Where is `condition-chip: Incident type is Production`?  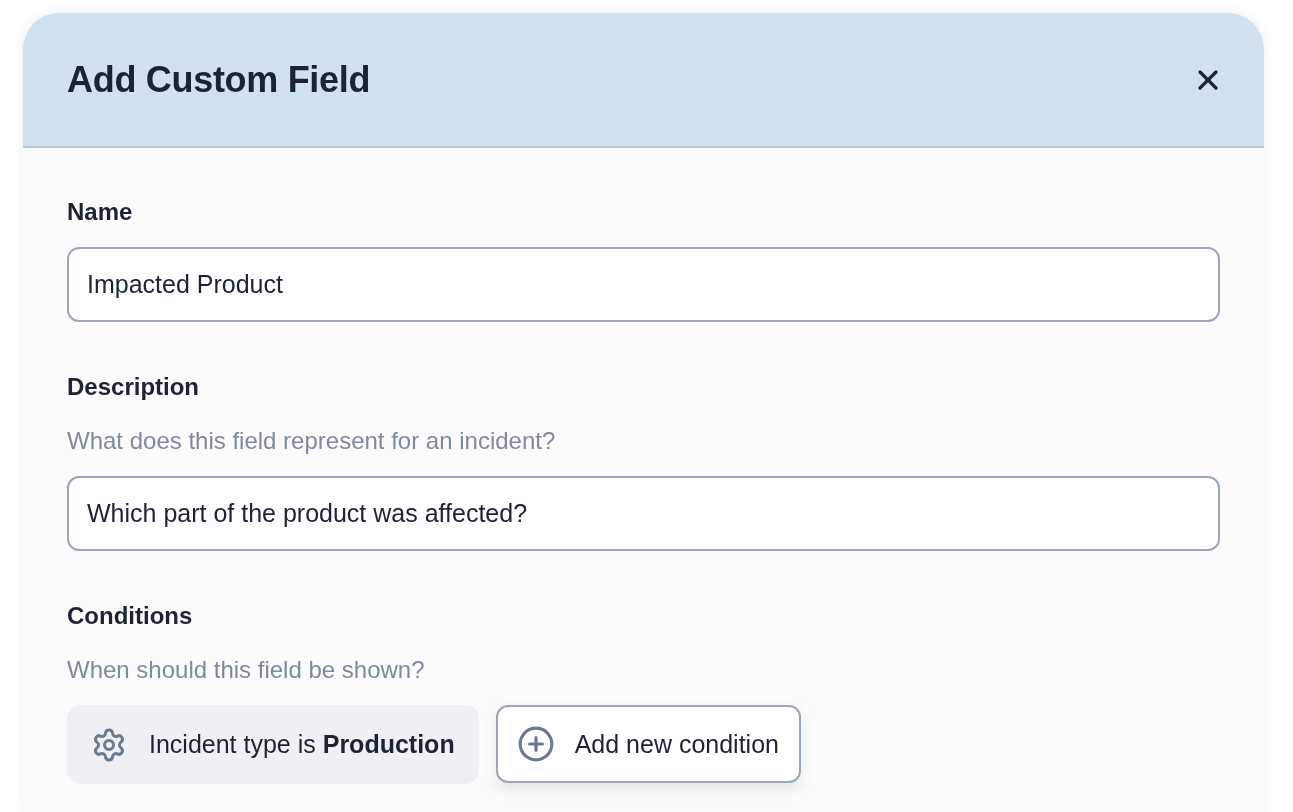
condition-chip: Incident type is Production is located at coordinates (273, 744).